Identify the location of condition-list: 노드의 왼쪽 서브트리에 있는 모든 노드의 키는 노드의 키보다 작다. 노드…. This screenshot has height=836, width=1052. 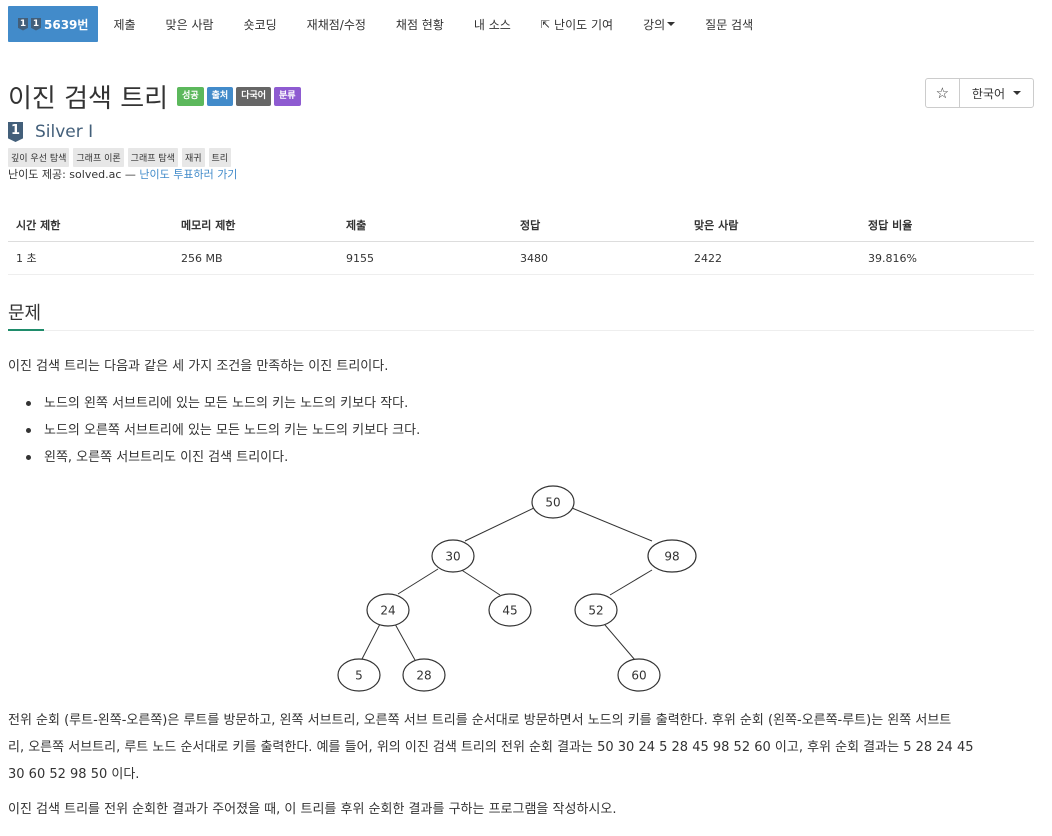
(222, 430).